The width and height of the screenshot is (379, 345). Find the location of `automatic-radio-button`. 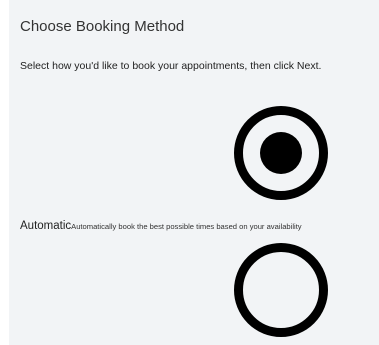

automatic-radio-button is located at coordinates (281, 153).